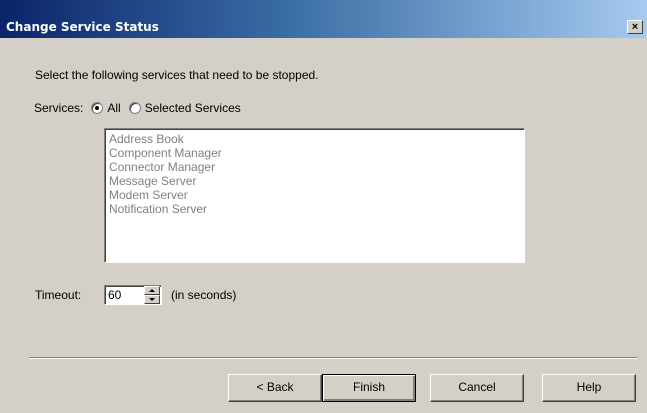 The height and width of the screenshot is (413, 647). I want to click on radio-selected-services, so click(134, 108).